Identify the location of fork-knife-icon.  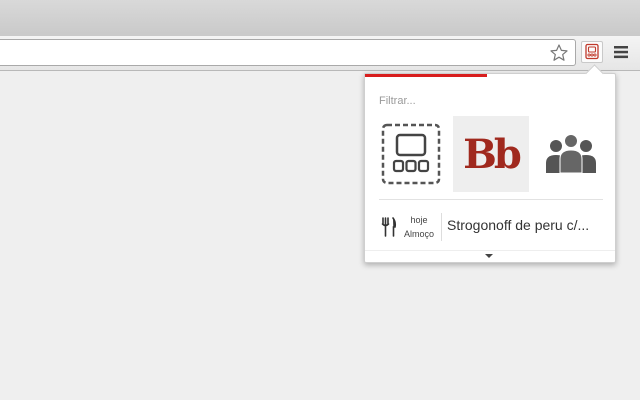
(389, 227).